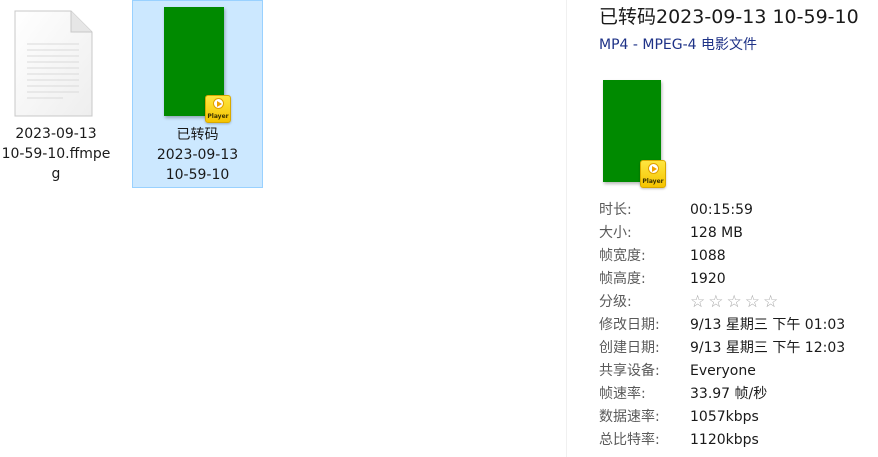  Describe the element at coordinates (708, 256) in the screenshot. I see `property-value: 1088` at that location.